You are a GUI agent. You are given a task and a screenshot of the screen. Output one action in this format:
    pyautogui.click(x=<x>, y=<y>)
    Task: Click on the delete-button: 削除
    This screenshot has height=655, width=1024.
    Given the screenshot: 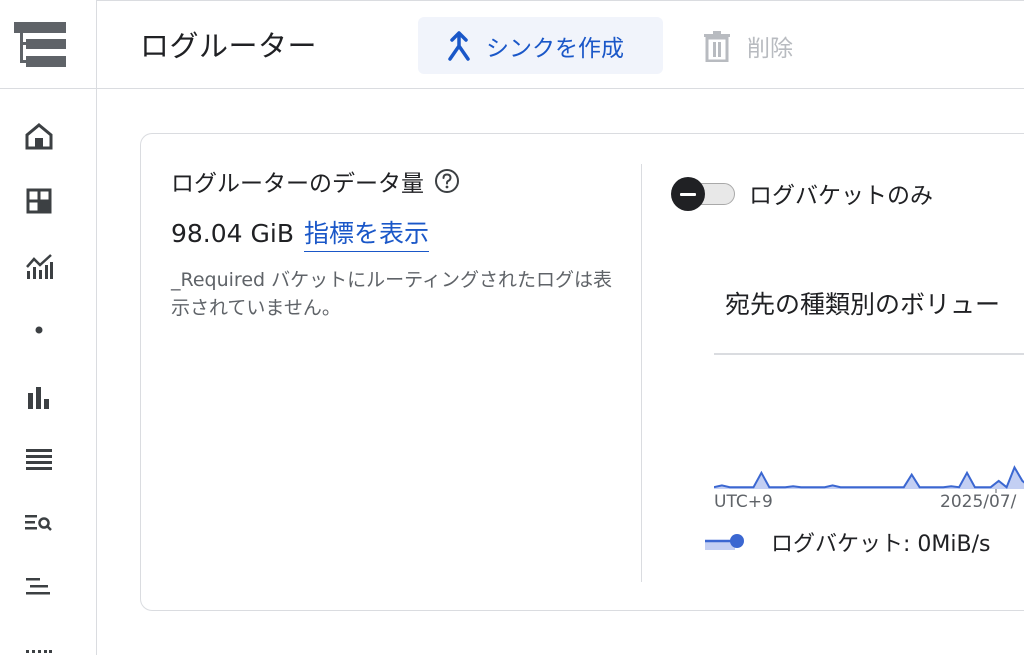 What is the action you would take?
    pyautogui.click(x=748, y=45)
    